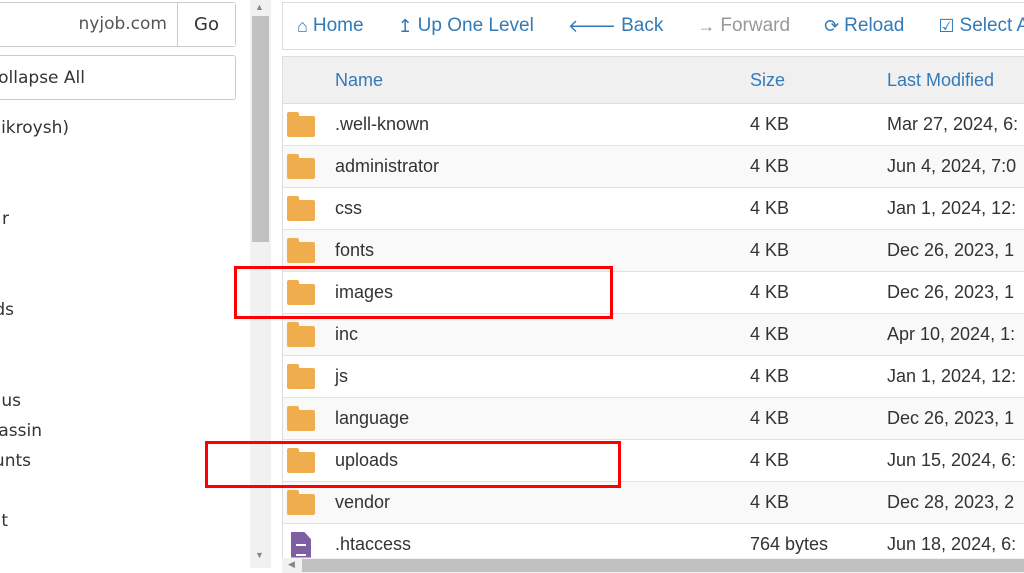  What do you see at coordinates (542, 208) in the screenshot?
I see `file-name: css` at bounding box center [542, 208].